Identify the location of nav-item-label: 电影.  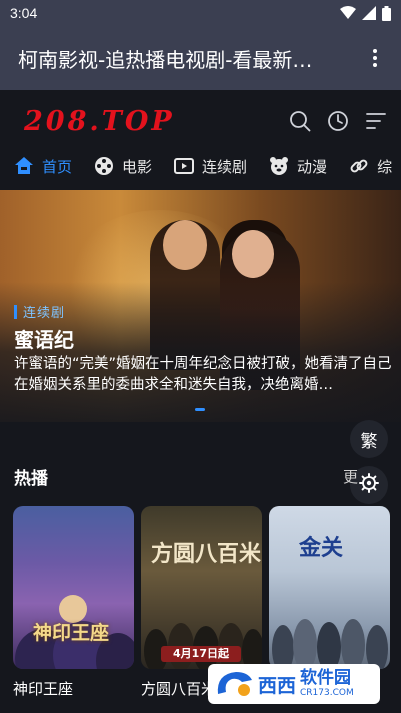
(137, 166).